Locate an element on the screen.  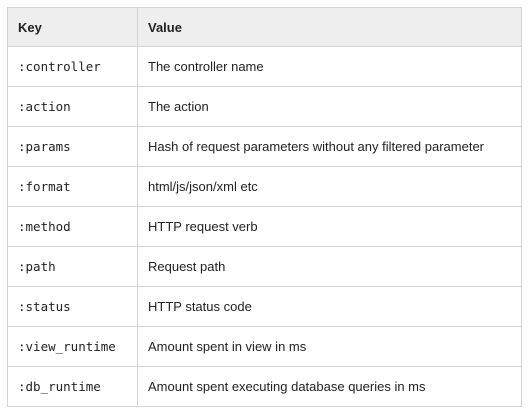
row-key: :status is located at coordinates (72, 306).